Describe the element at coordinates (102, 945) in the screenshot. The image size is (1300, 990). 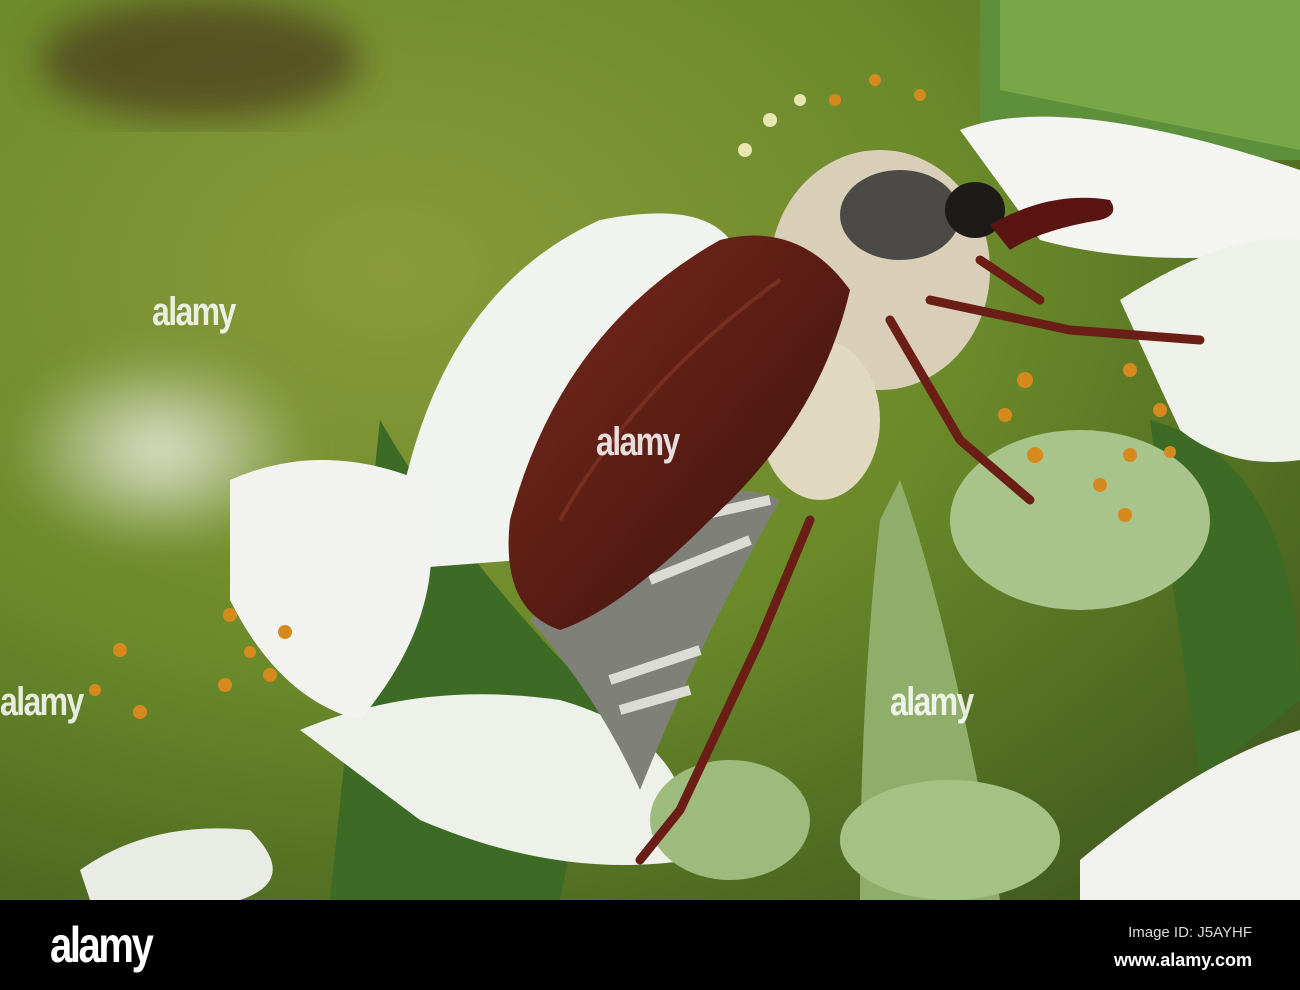
I see `alamy-logo: alamy` at that location.